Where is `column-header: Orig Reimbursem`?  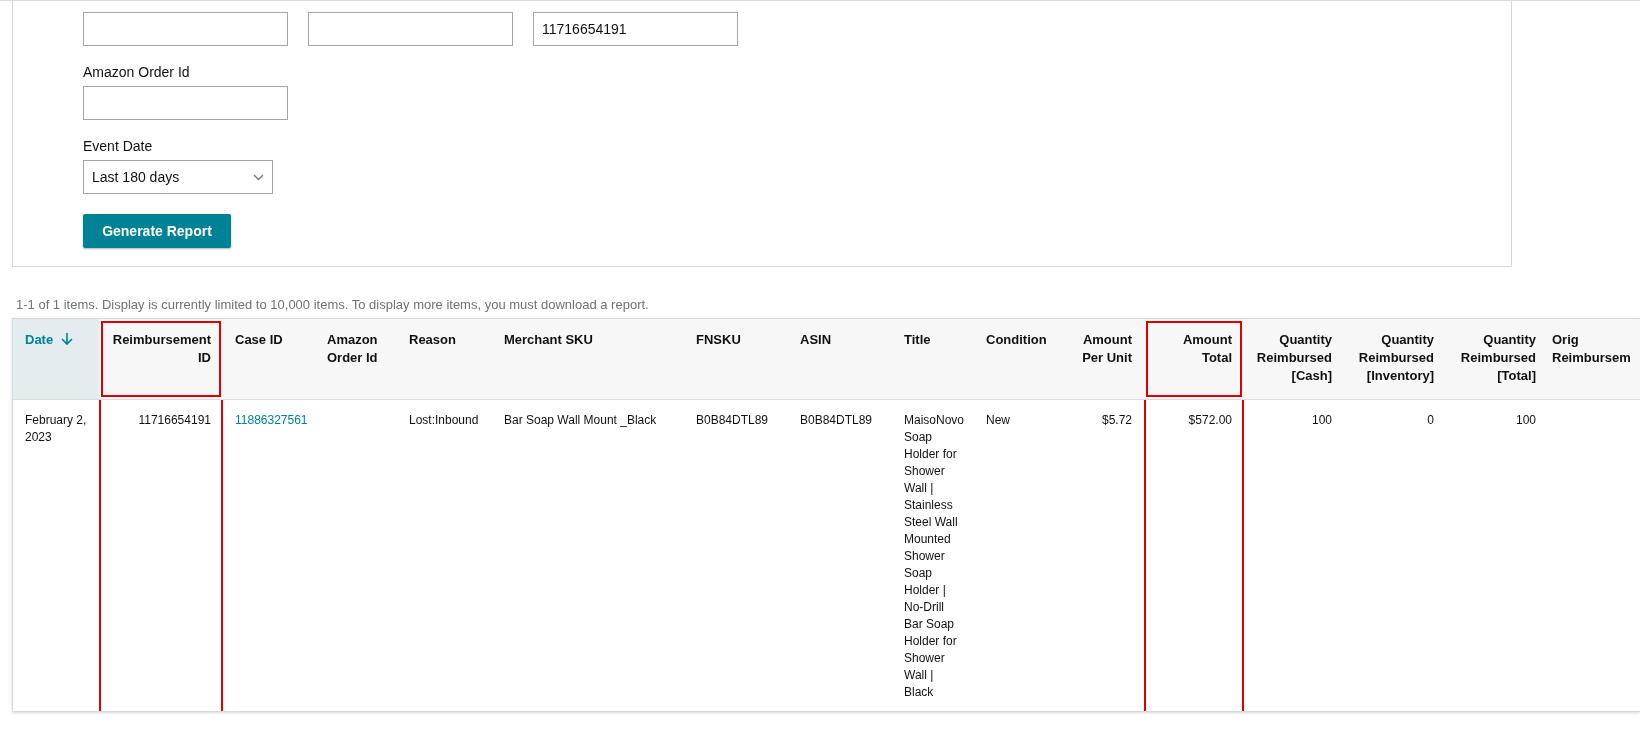 column-header: Orig Reimbursem is located at coordinates (1594, 359).